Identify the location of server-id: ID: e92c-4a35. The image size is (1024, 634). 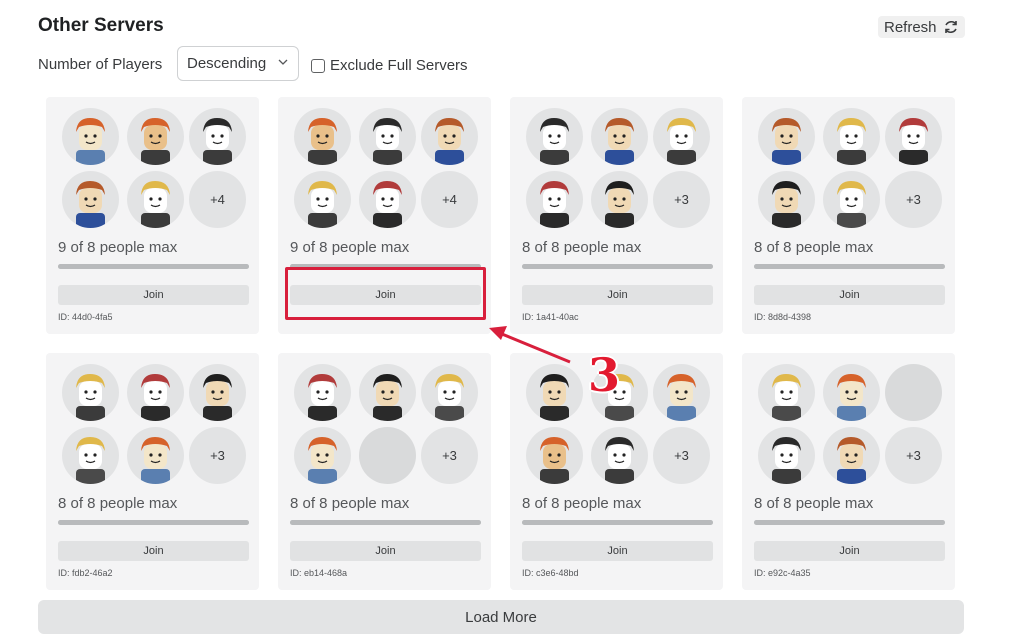
(782, 573).